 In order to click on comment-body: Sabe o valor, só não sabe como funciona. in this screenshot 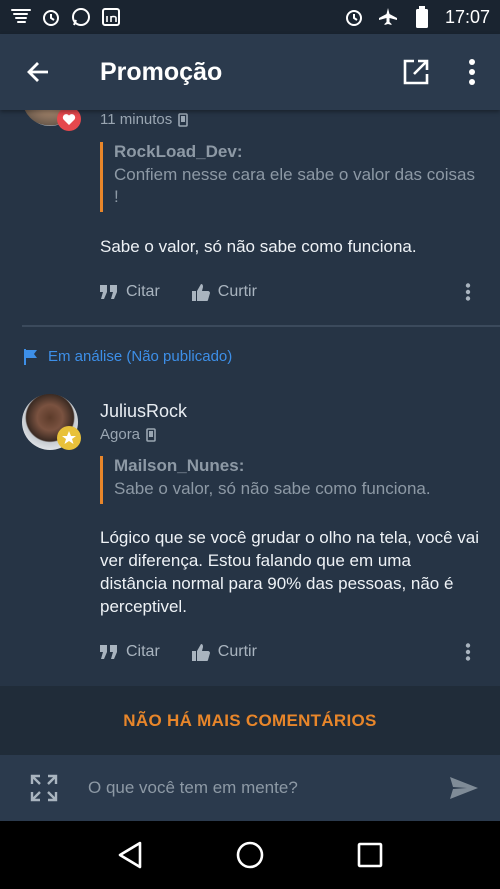, I will do `click(258, 246)`.